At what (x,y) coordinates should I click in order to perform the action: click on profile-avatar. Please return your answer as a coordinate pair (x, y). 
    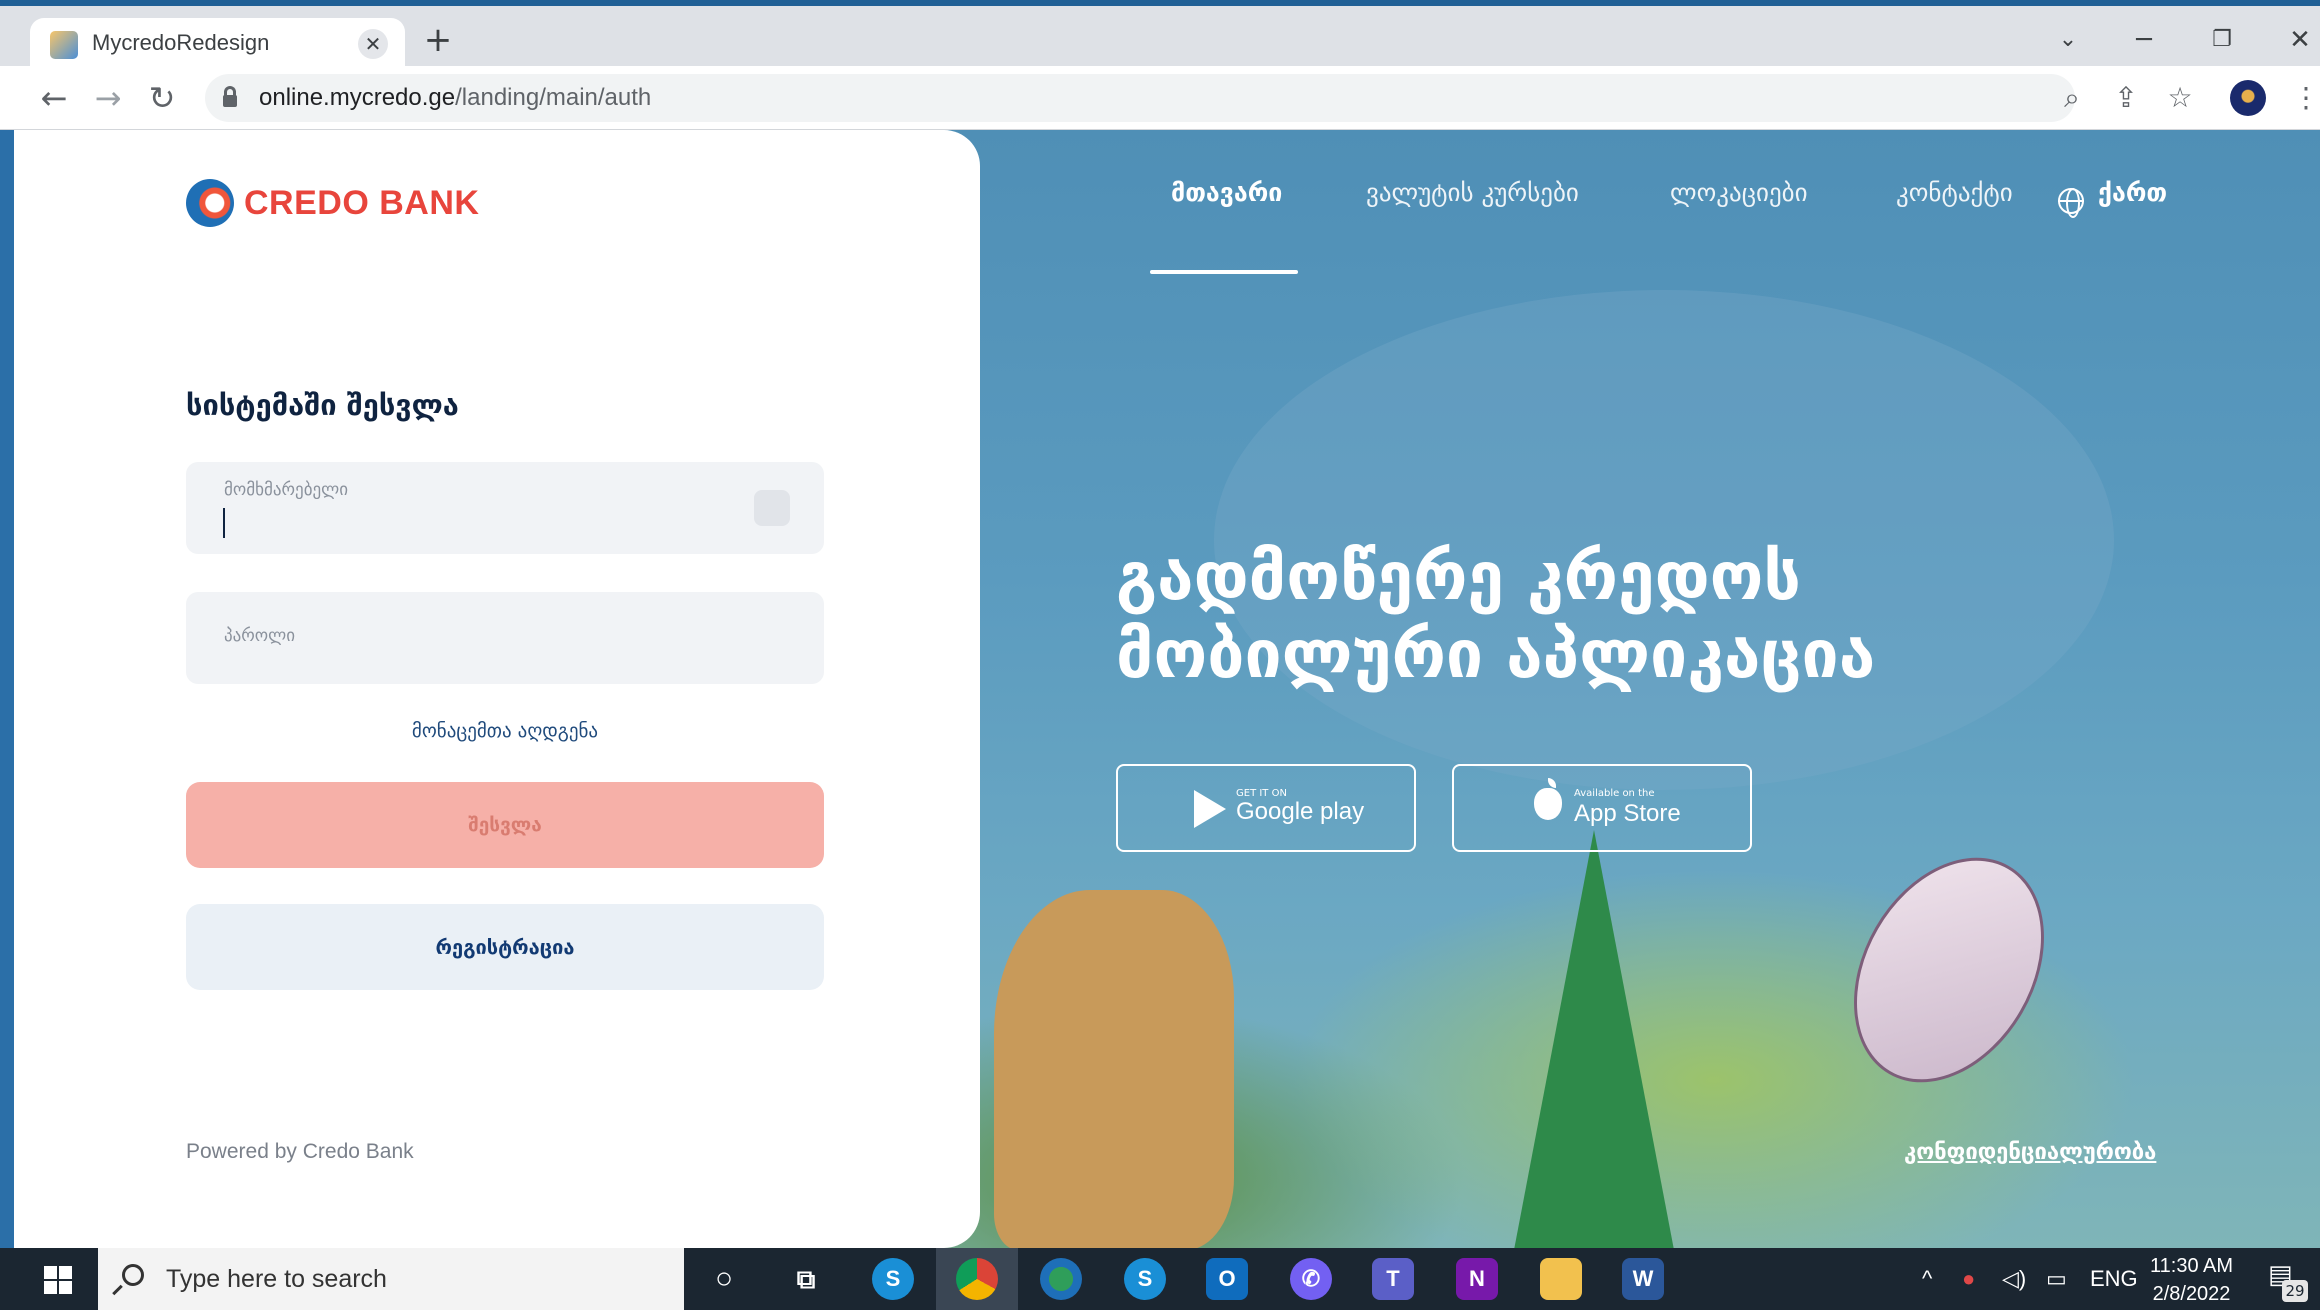
    Looking at the image, I should click on (2248, 98).